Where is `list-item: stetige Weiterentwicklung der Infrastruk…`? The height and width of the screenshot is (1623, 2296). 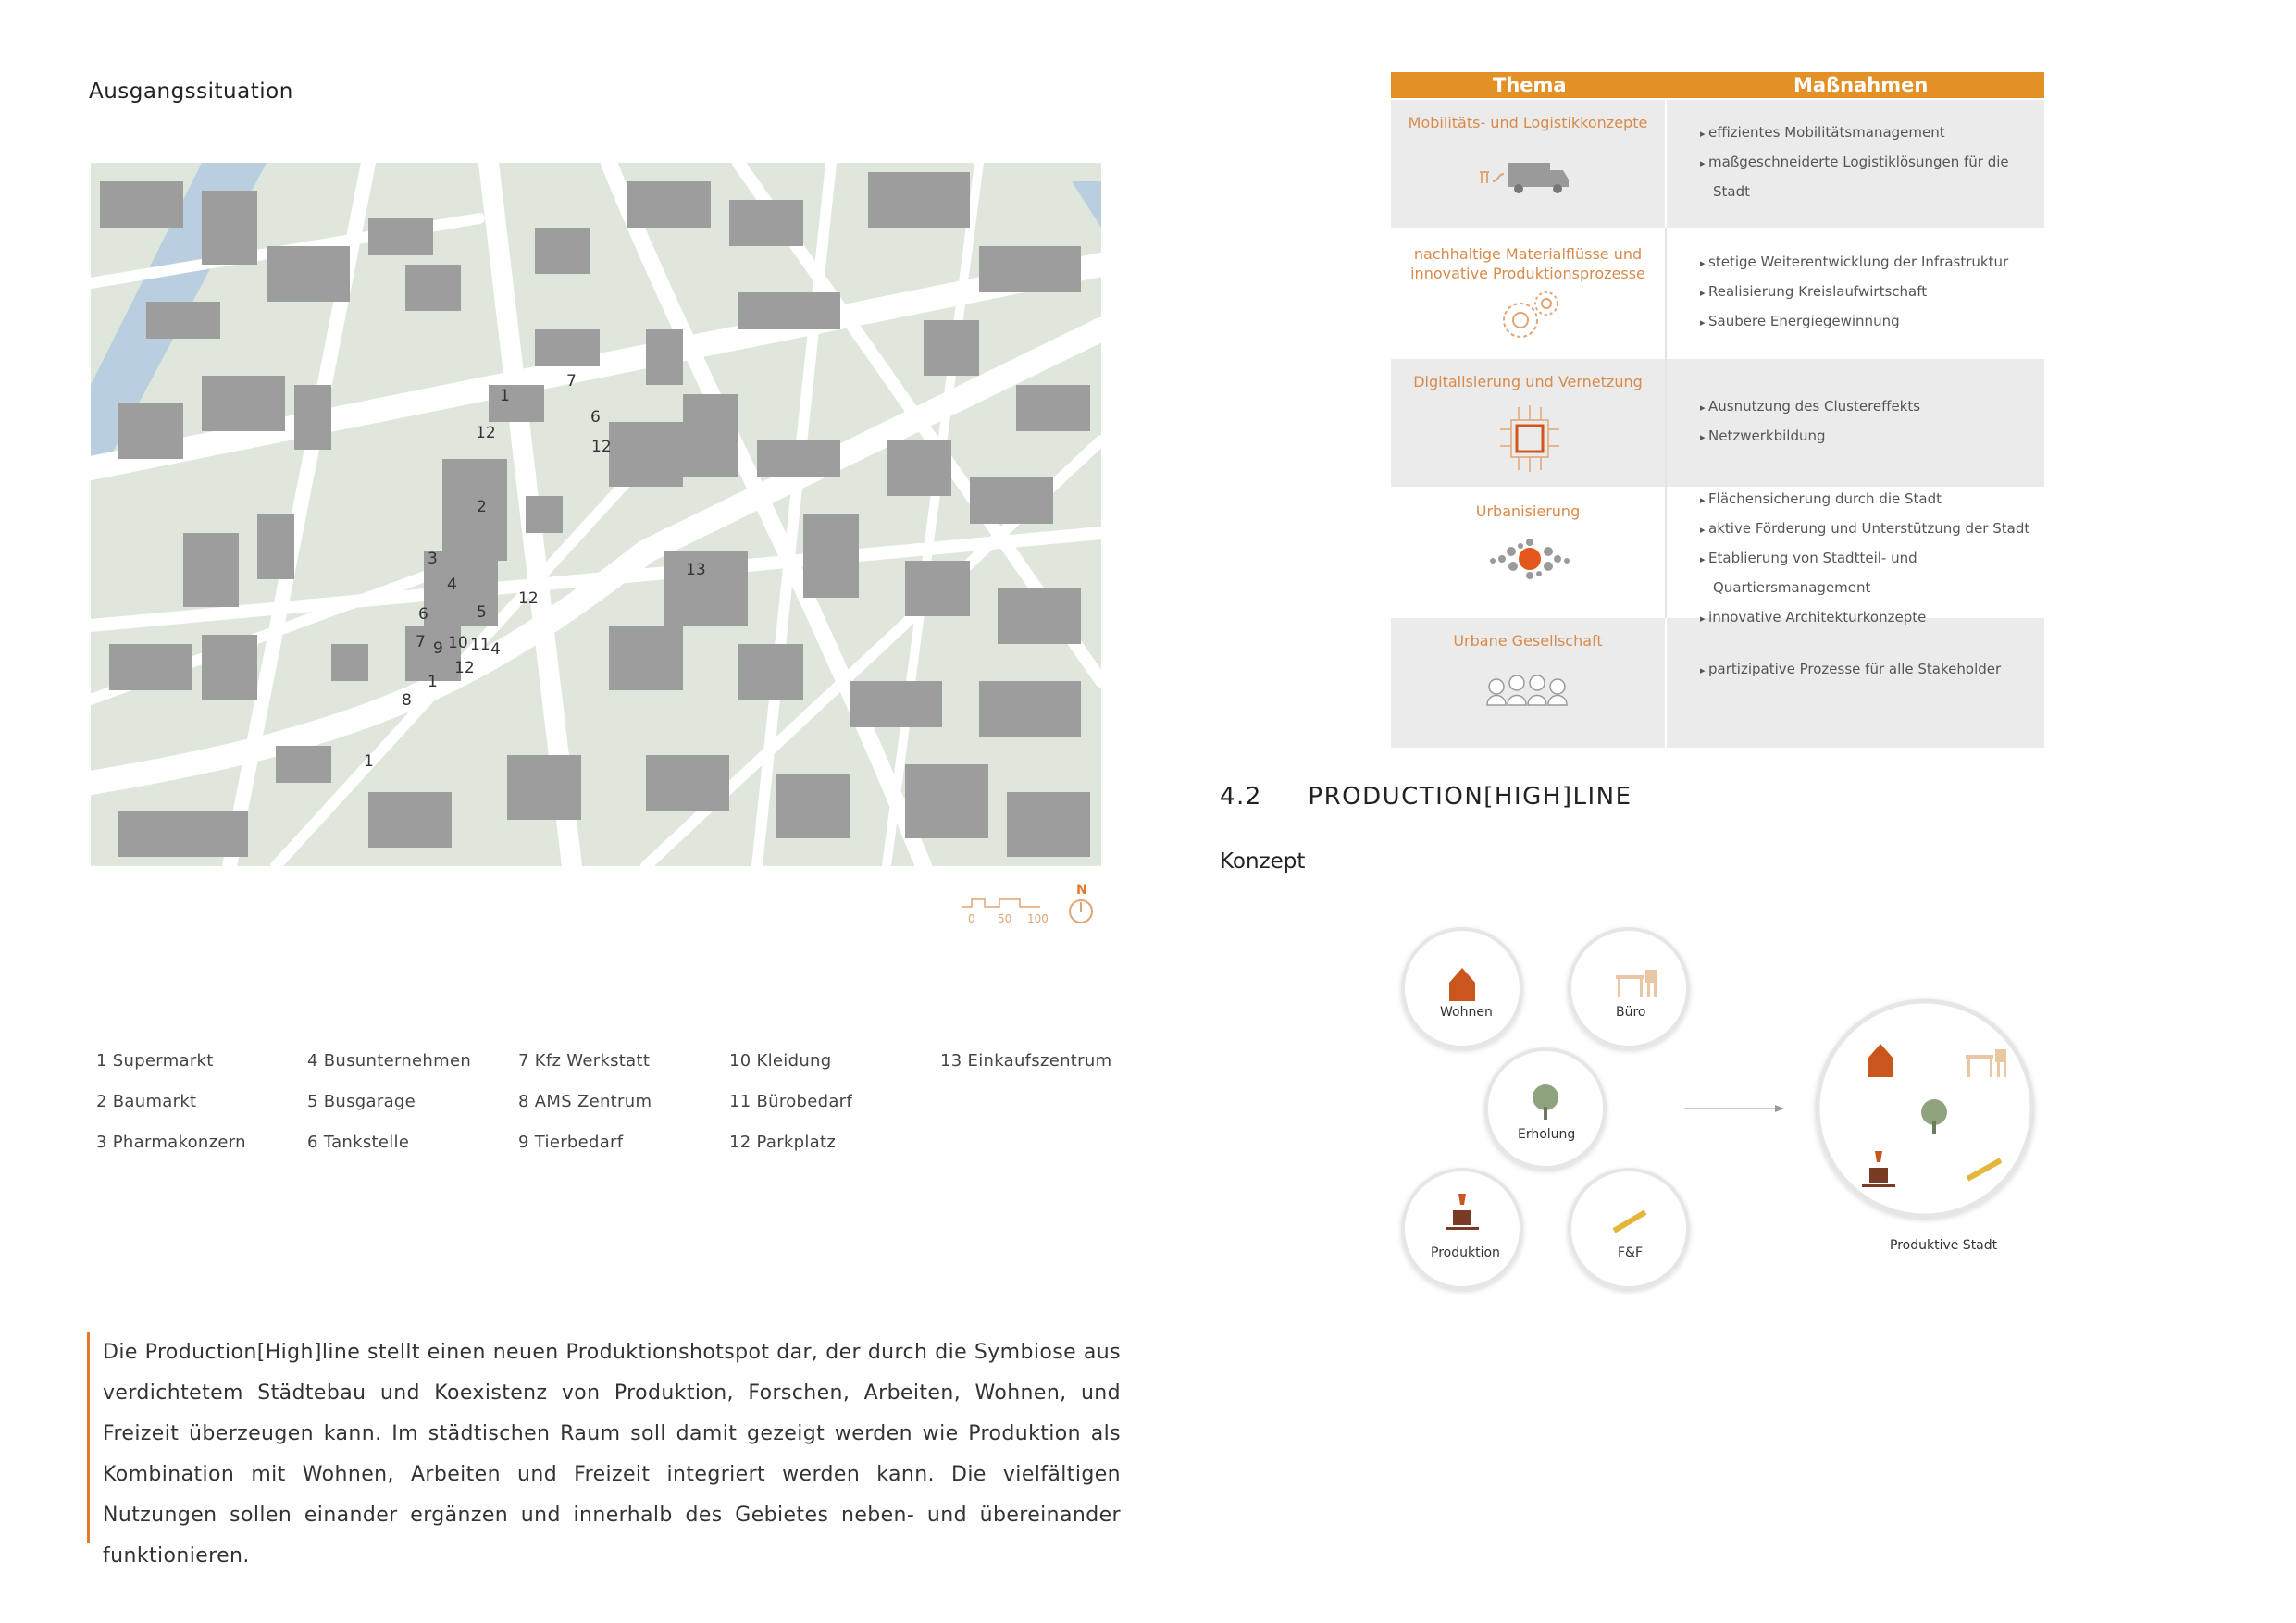 list-item: stetige Weiterentwicklung der Infrastruk… is located at coordinates (1854, 263).